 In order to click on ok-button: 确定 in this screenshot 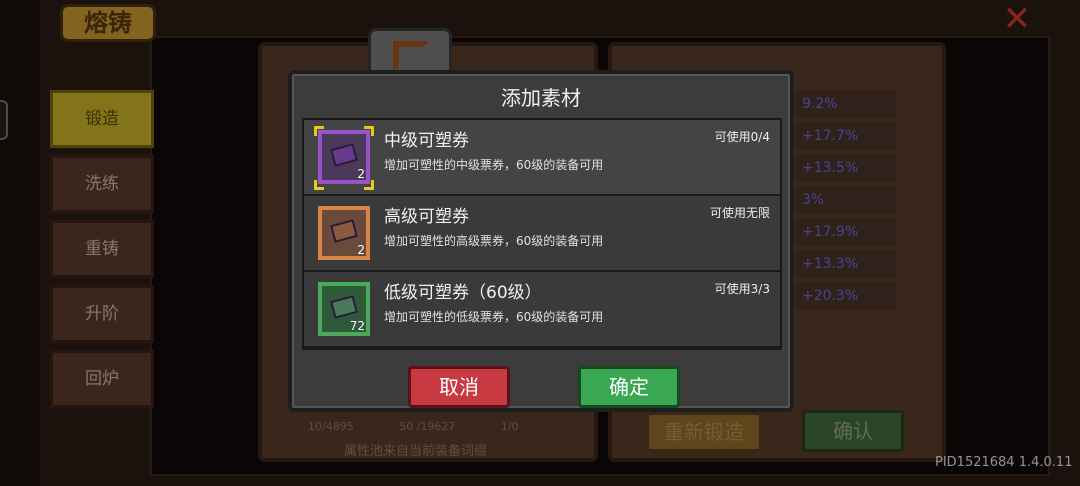, I will do `click(629, 387)`.